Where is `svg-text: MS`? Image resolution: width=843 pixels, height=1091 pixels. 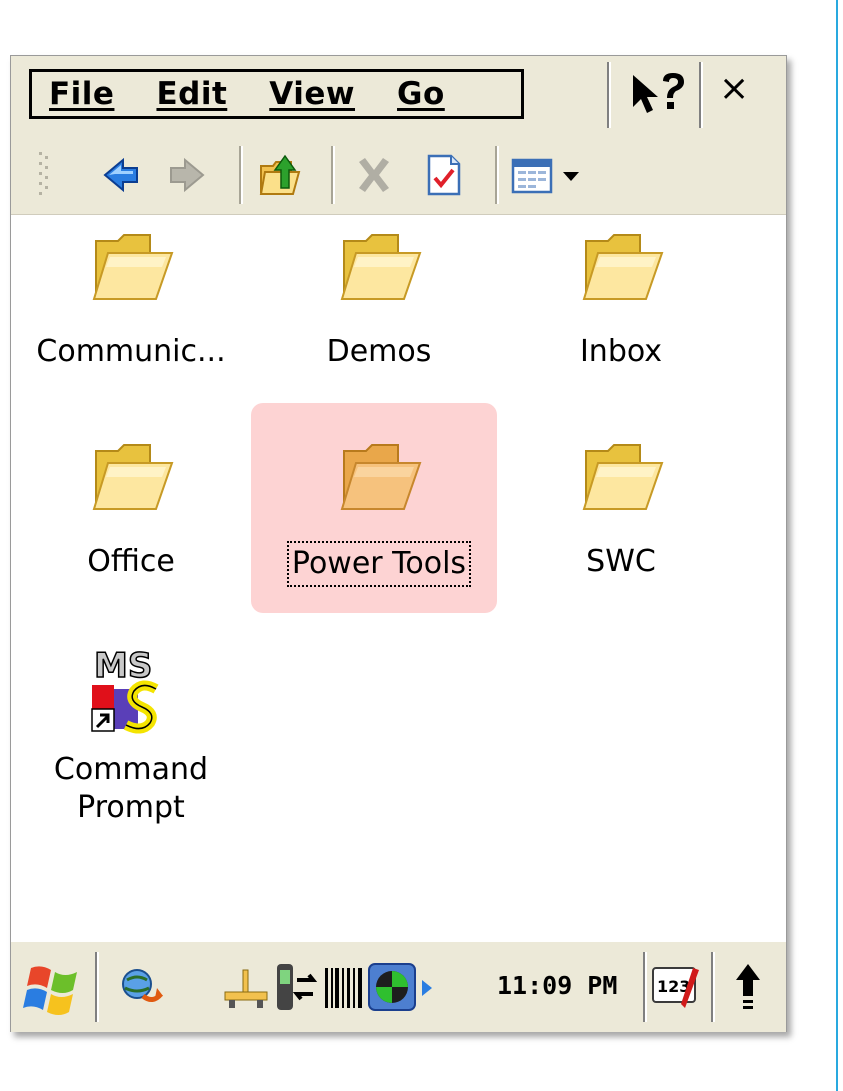
svg-text: MS is located at coordinates (123, 666).